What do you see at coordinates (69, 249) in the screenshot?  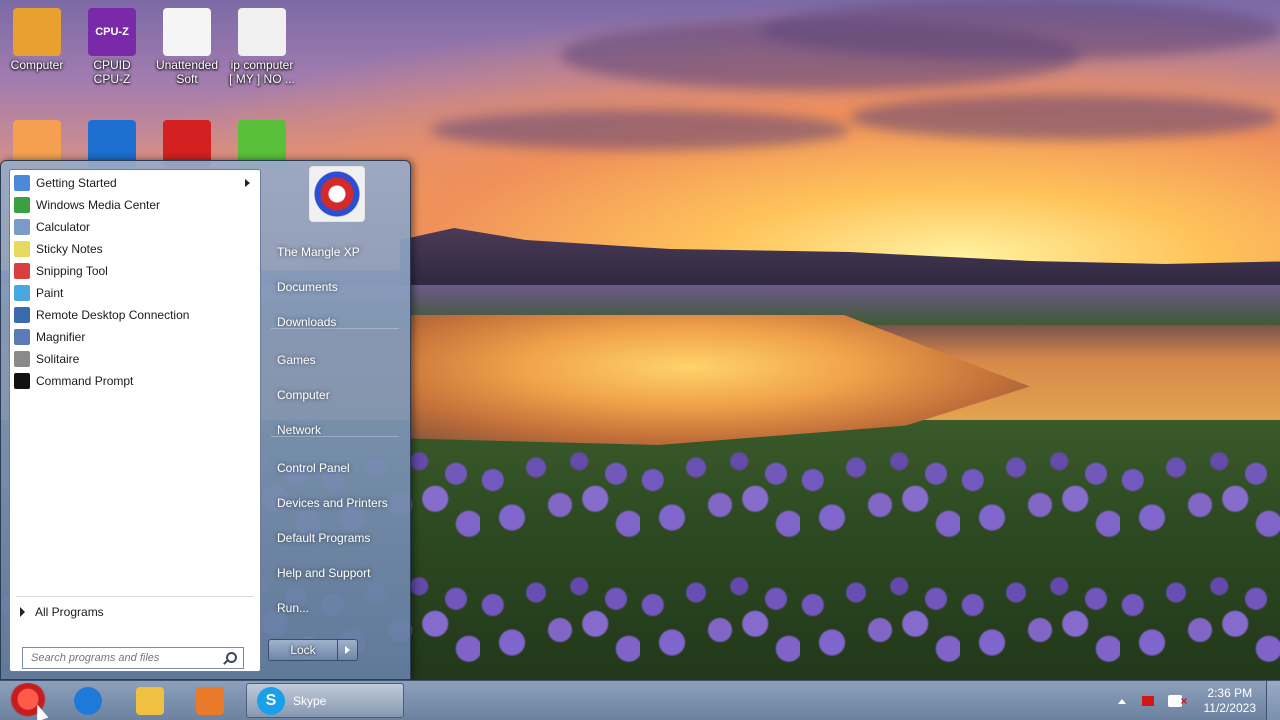 I see `program-label: Sticky Notes` at bounding box center [69, 249].